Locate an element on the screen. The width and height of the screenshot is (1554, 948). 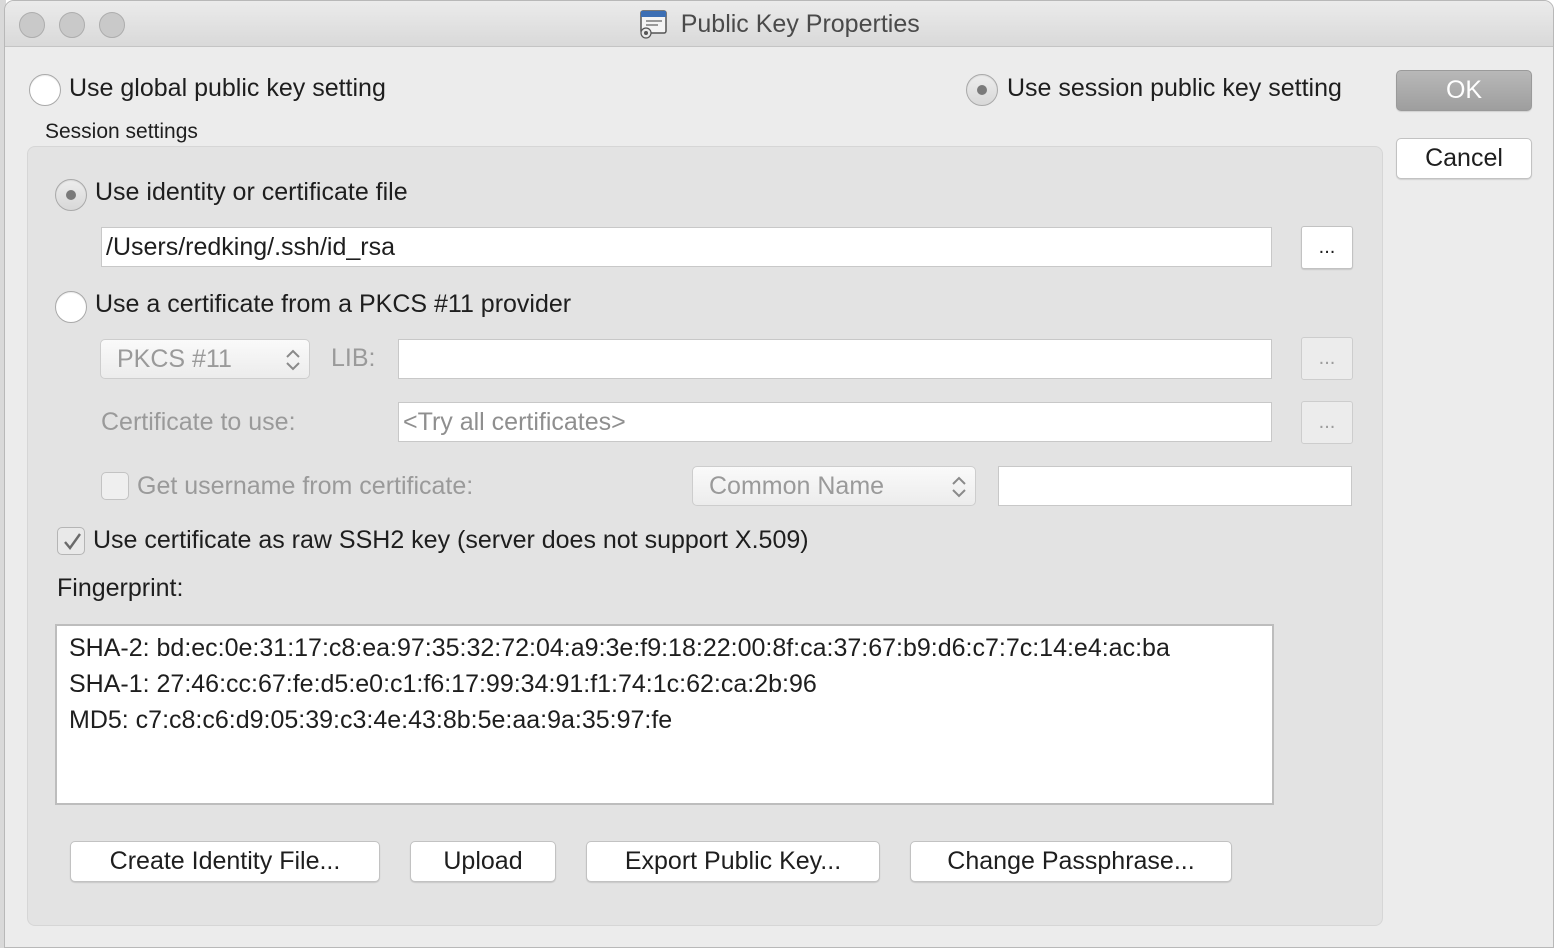
username-field-select: Common Name is located at coordinates (834, 486).